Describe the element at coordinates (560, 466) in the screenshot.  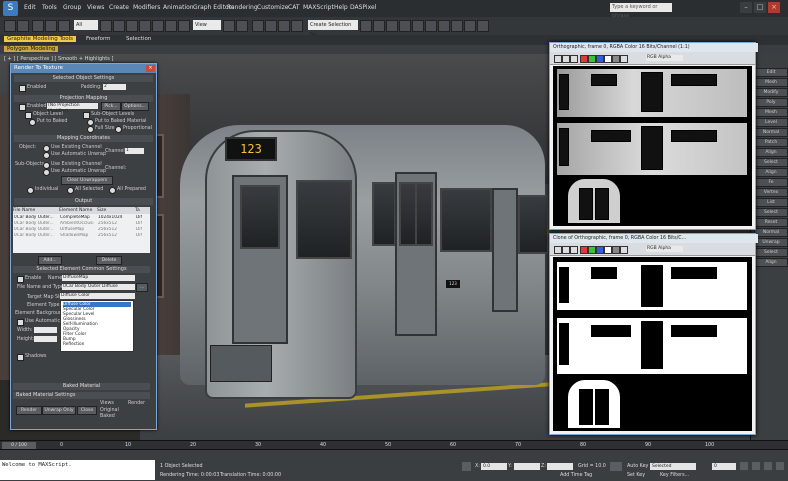
I see `z-coordinate-field` at that location.